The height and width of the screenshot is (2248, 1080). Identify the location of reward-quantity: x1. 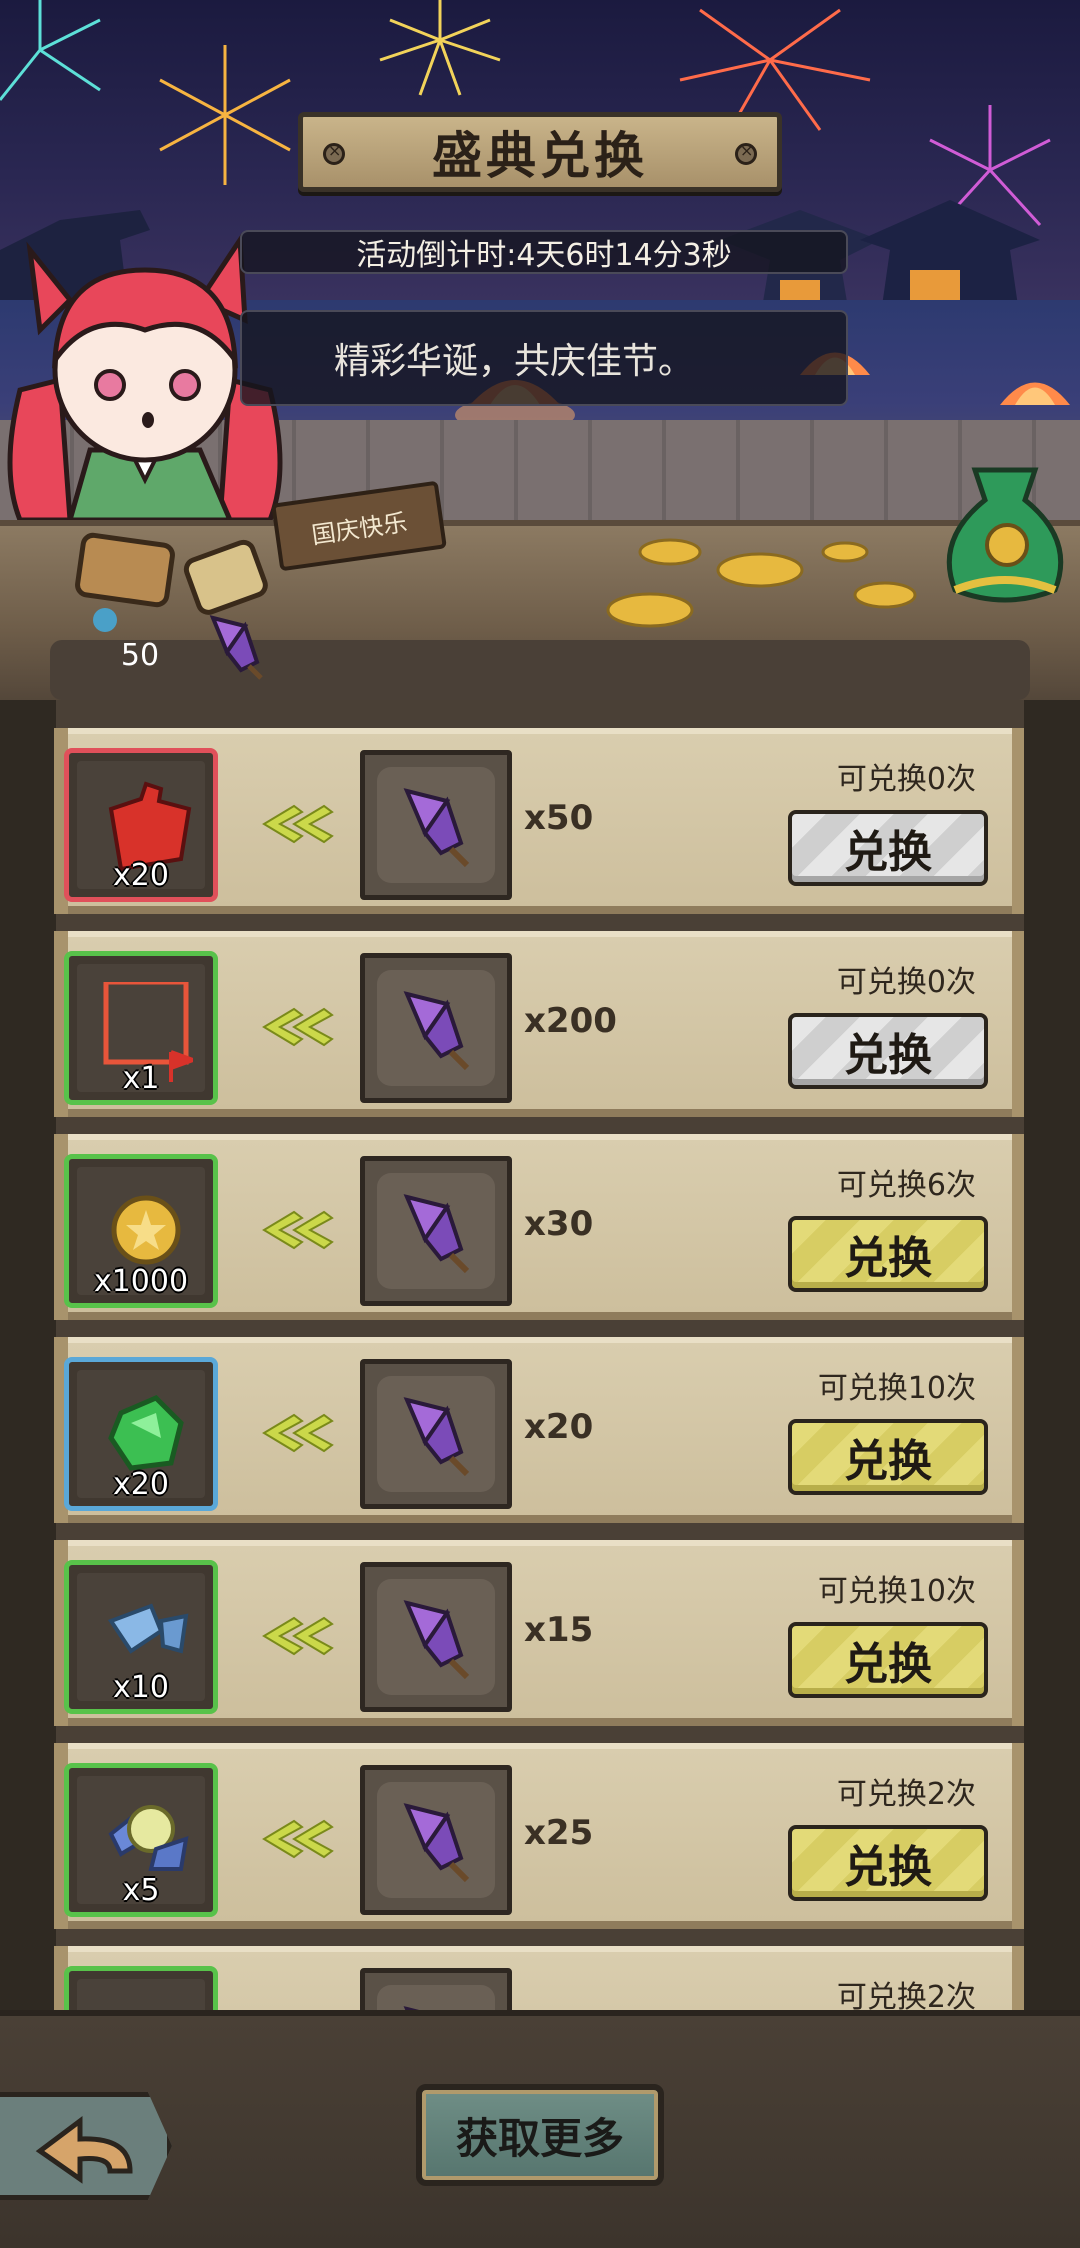
(141, 1078).